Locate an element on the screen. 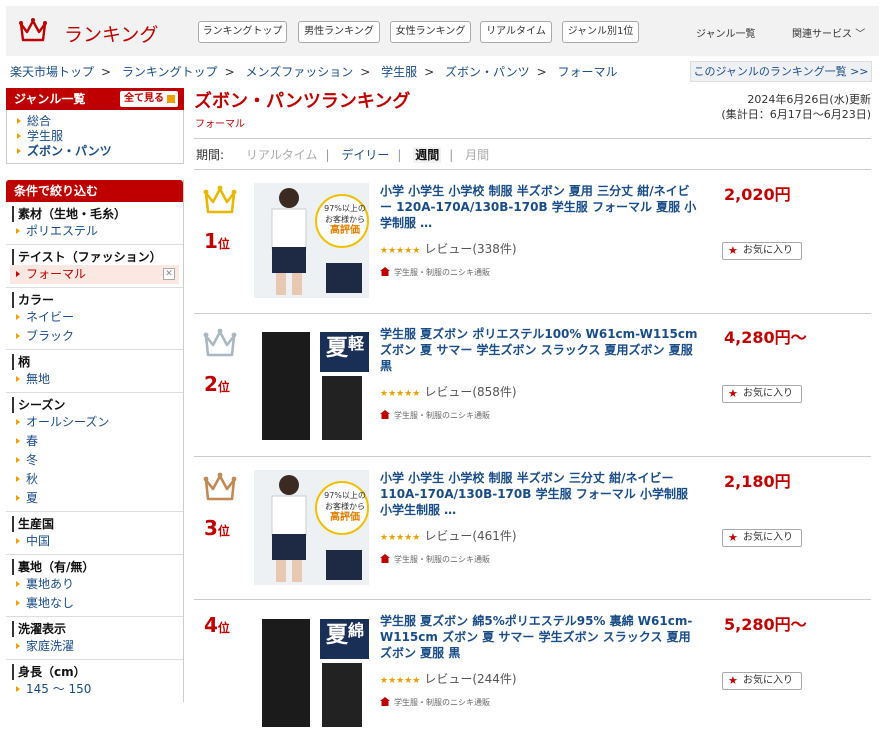  filter-option: ネイビー is located at coordinates (94, 317).